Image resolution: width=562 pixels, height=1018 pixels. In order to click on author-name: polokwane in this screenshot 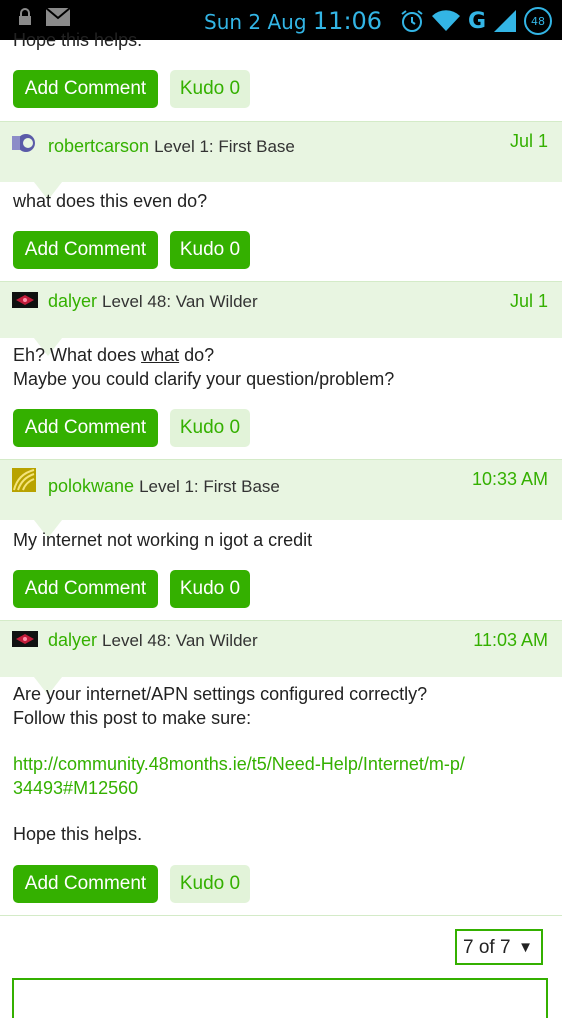, I will do `click(91, 486)`.